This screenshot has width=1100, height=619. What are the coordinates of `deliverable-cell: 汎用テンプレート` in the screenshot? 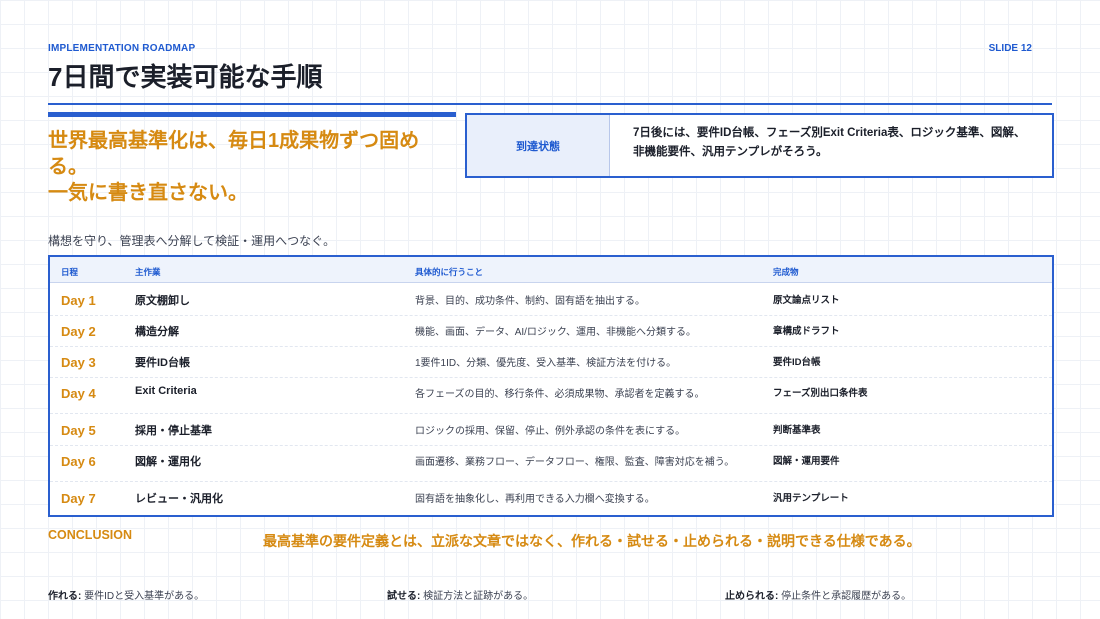 It's located at (811, 498).